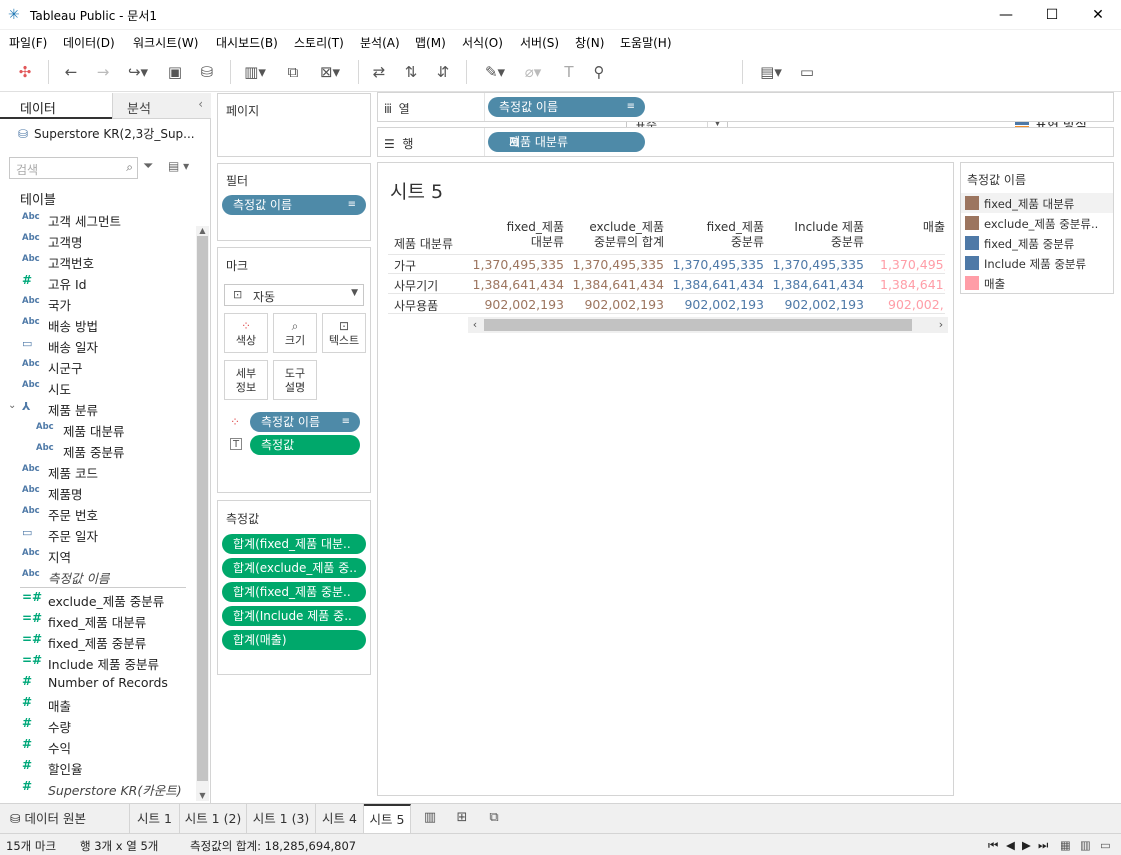 The height and width of the screenshot is (855, 1121). I want to click on close-button: ✕, so click(1098, 15).